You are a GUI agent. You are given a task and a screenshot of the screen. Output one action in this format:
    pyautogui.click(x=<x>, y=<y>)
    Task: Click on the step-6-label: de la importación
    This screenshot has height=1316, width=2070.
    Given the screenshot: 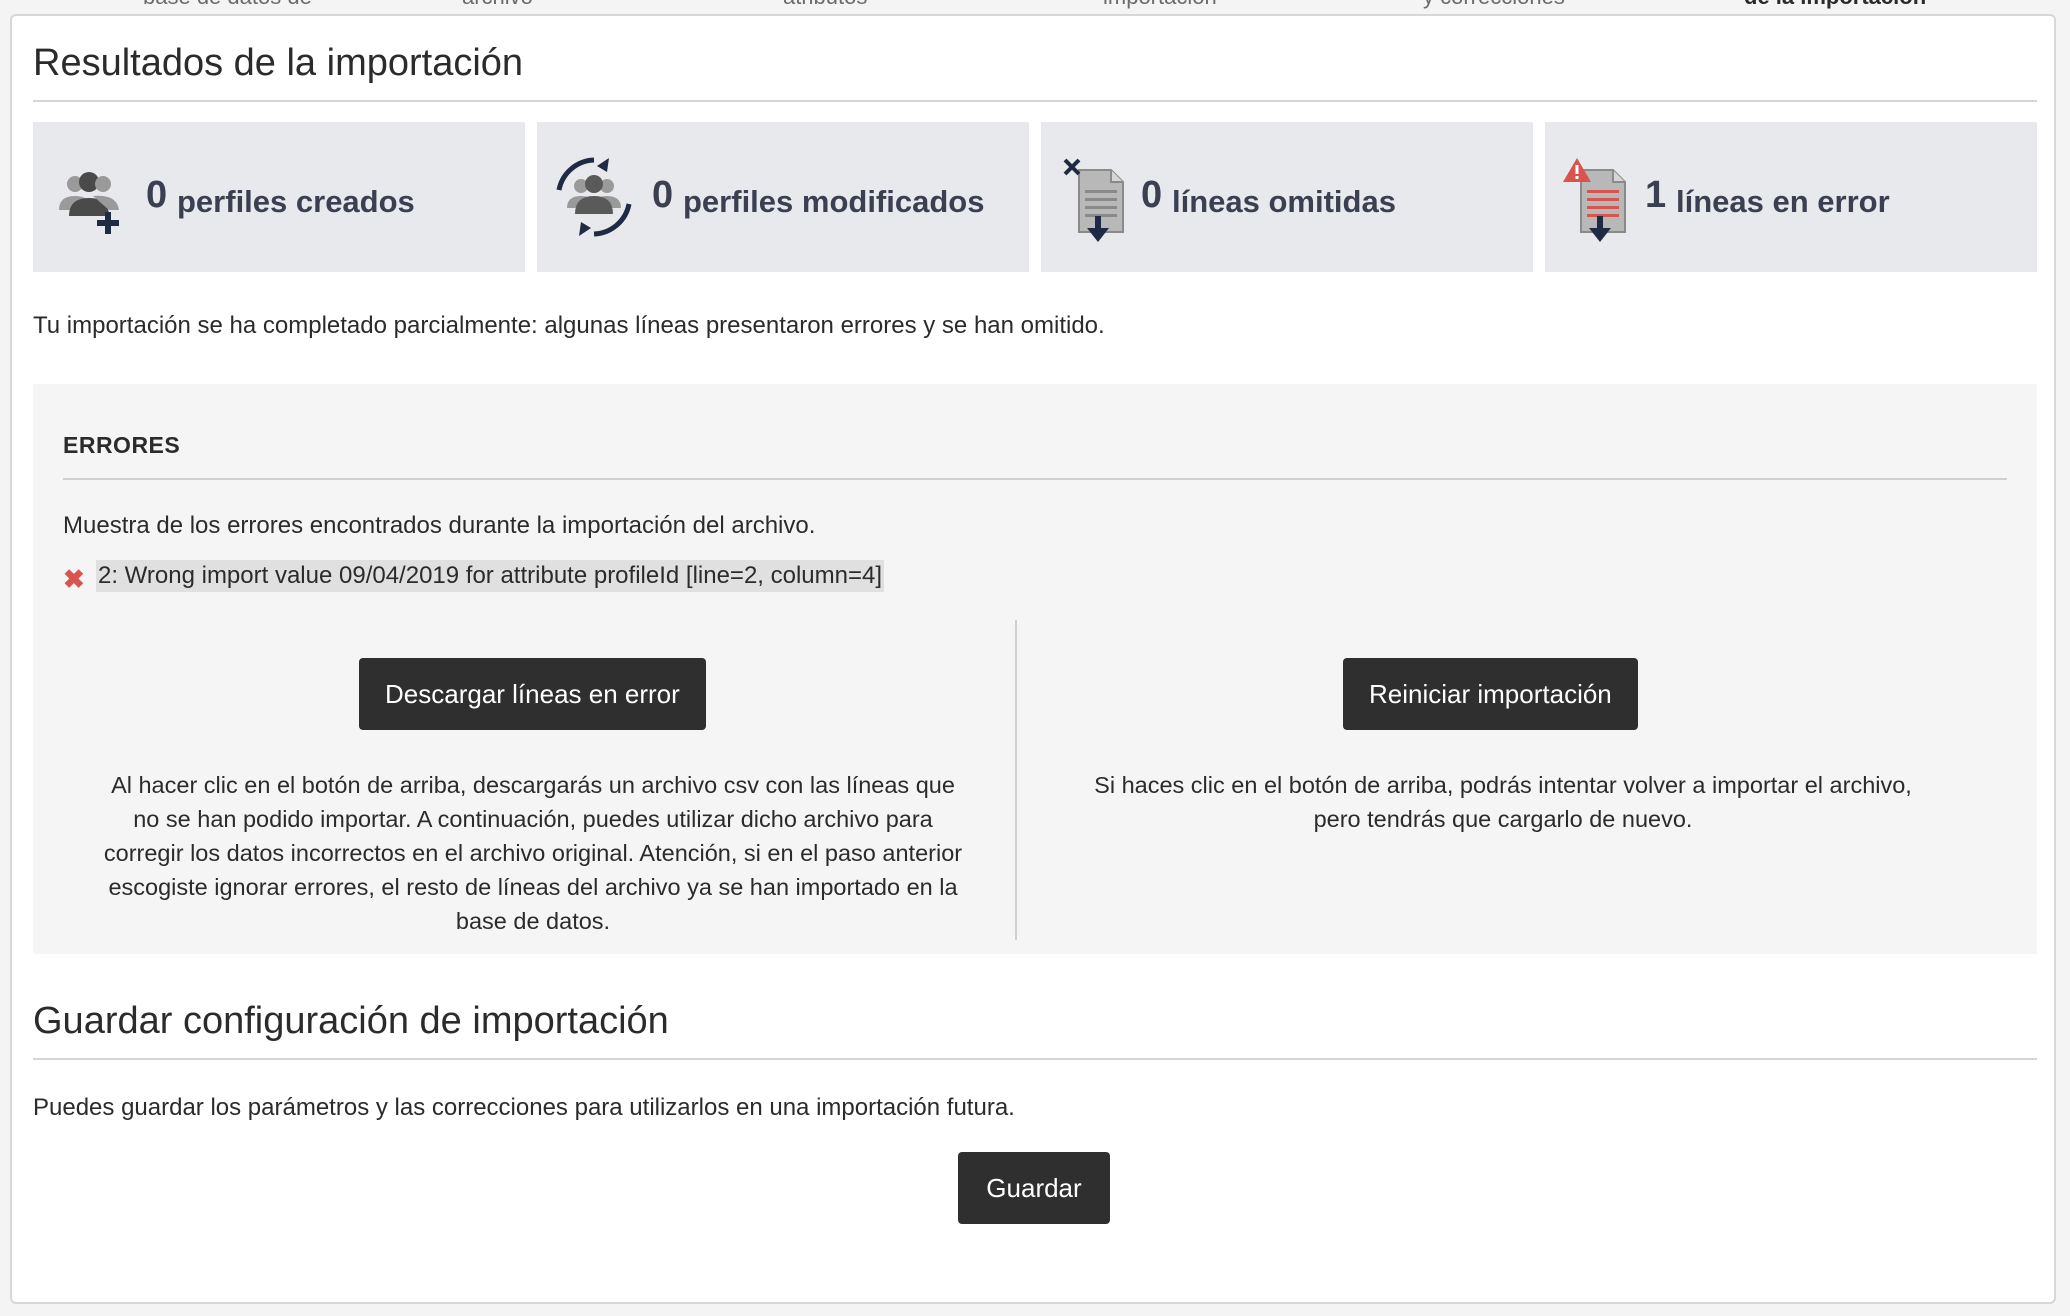 What is the action you would take?
    pyautogui.click(x=1835, y=5)
    